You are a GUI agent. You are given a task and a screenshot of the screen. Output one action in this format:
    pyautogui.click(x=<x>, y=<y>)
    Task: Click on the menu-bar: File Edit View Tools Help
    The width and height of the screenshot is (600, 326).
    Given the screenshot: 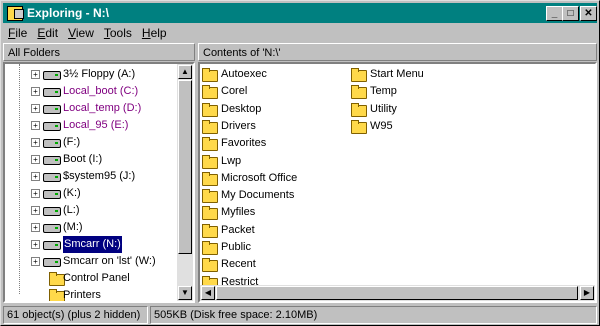 What is the action you would take?
    pyautogui.click(x=300, y=33)
    